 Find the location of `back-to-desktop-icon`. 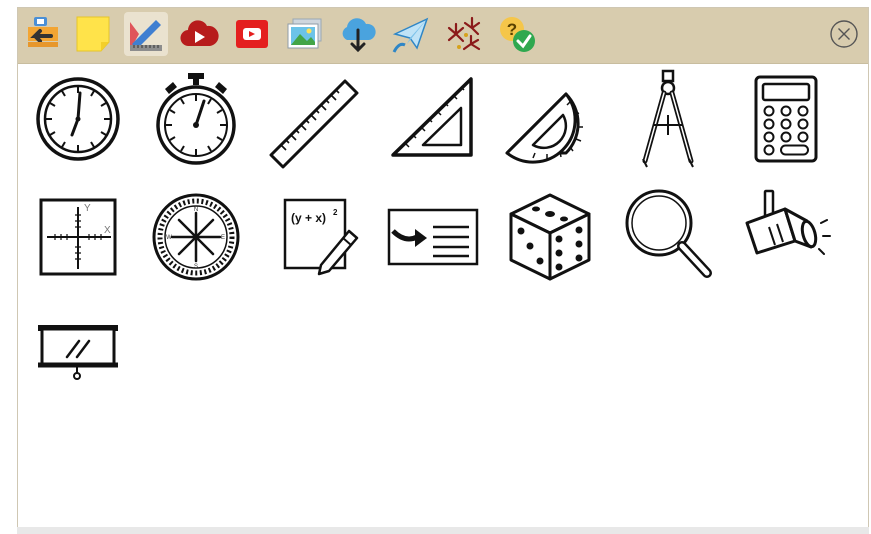

back-to-desktop-icon is located at coordinates (43, 32).